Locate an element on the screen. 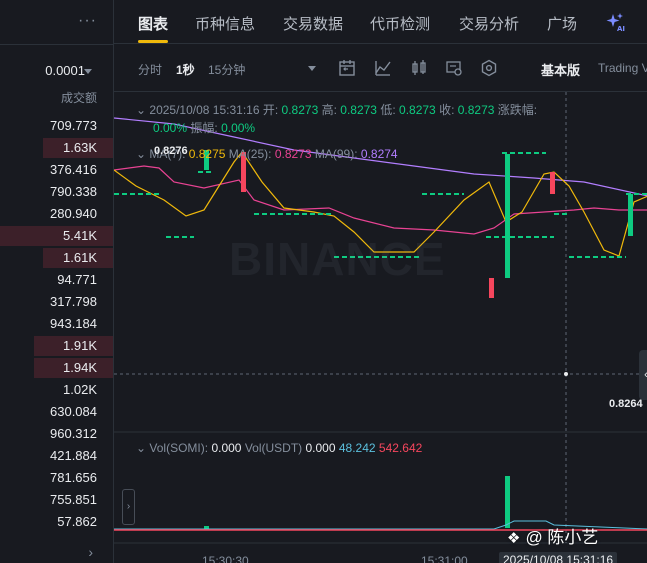  turnover-value: 5.41K is located at coordinates (80, 235).